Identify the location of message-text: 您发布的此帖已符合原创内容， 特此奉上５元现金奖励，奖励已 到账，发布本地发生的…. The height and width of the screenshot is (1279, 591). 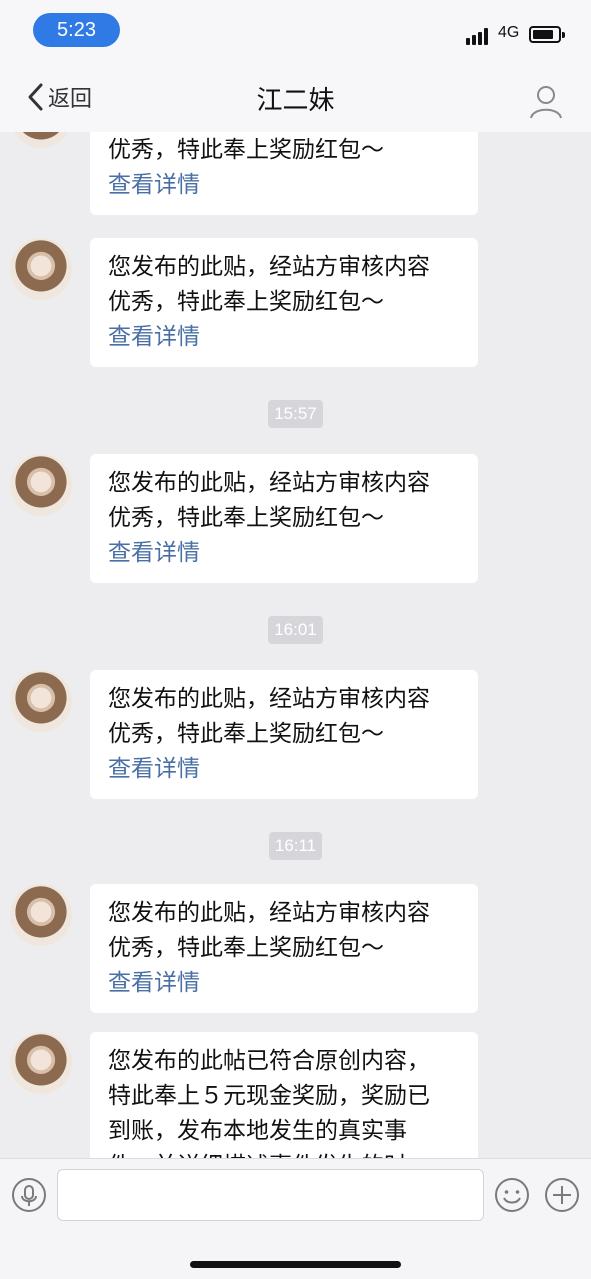
(269, 1103).